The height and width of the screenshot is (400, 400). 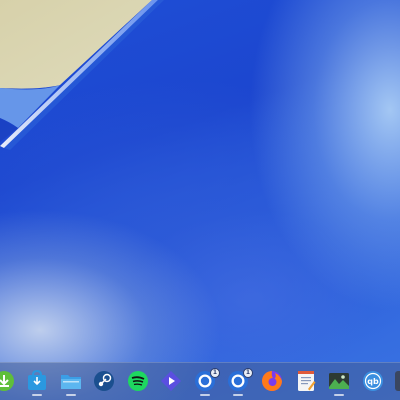 I want to click on spotify-icon, so click(x=138, y=381).